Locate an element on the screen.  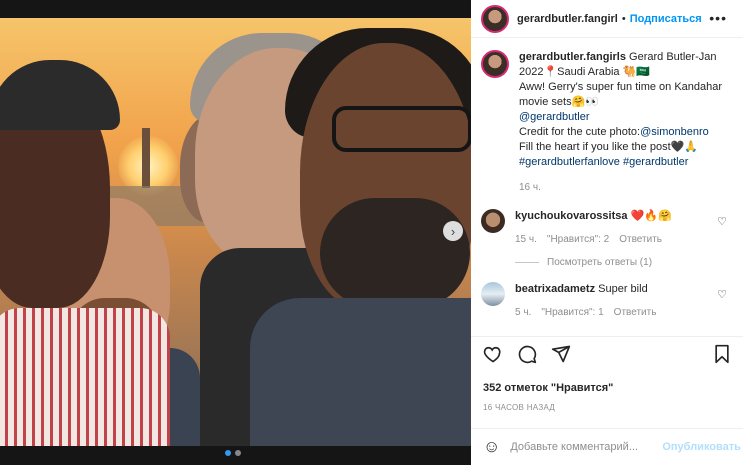
carousel-indicator is located at coordinates (233, 453).